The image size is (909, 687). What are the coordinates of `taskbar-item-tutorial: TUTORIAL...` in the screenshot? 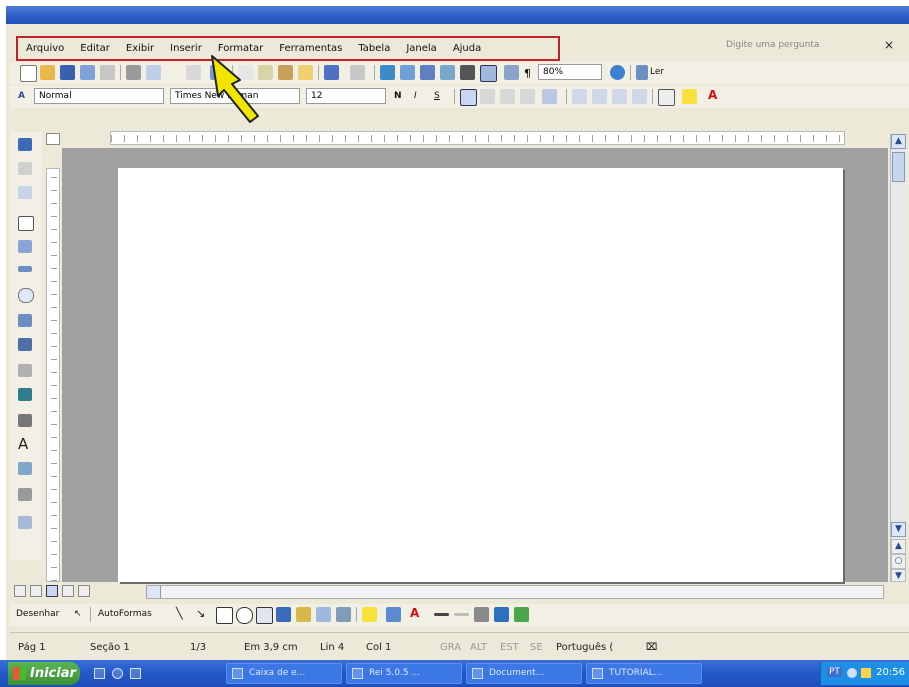 It's located at (644, 673).